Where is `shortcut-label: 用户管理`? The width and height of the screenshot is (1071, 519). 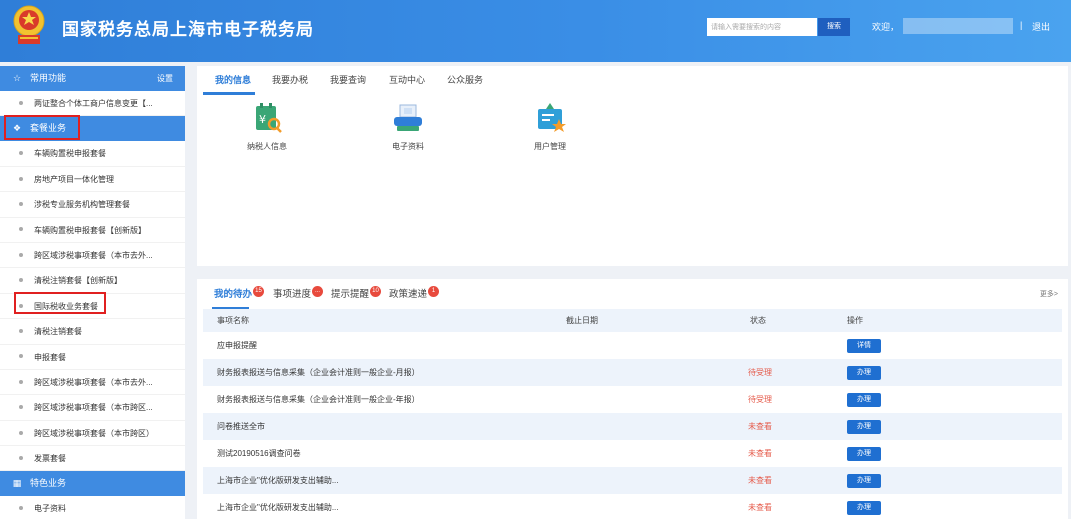
shortcut-label: 用户管理 is located at coordinates (550, 146).